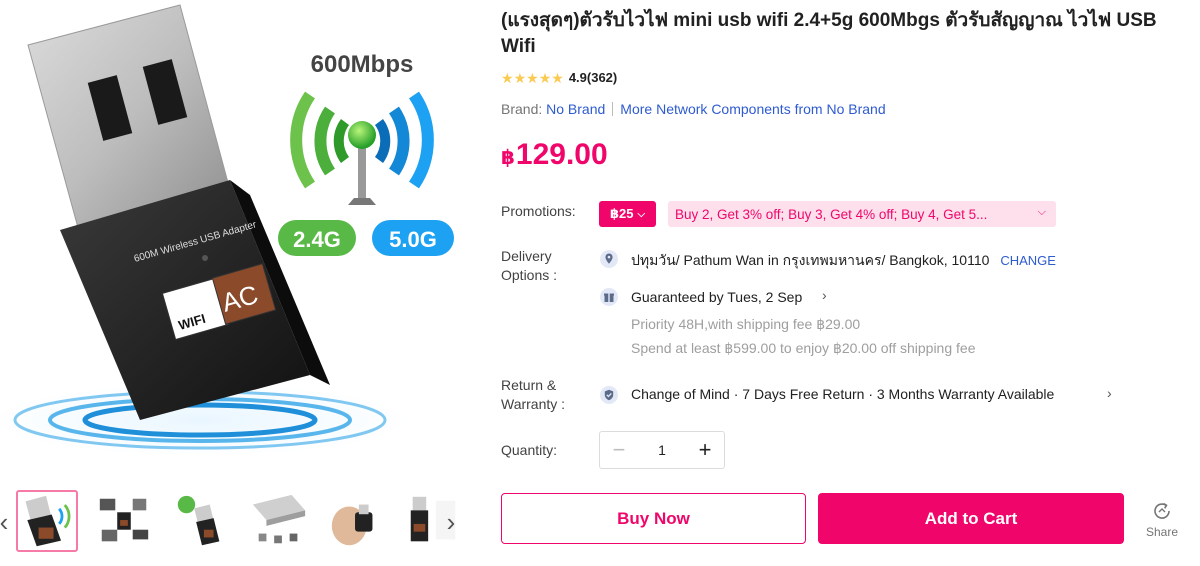 The height and width of the screenshot is (566, 1200). Describe the element at coordinates (5, 522) in the screenshot. I see `chevron-left-icon: ‹` at that location.